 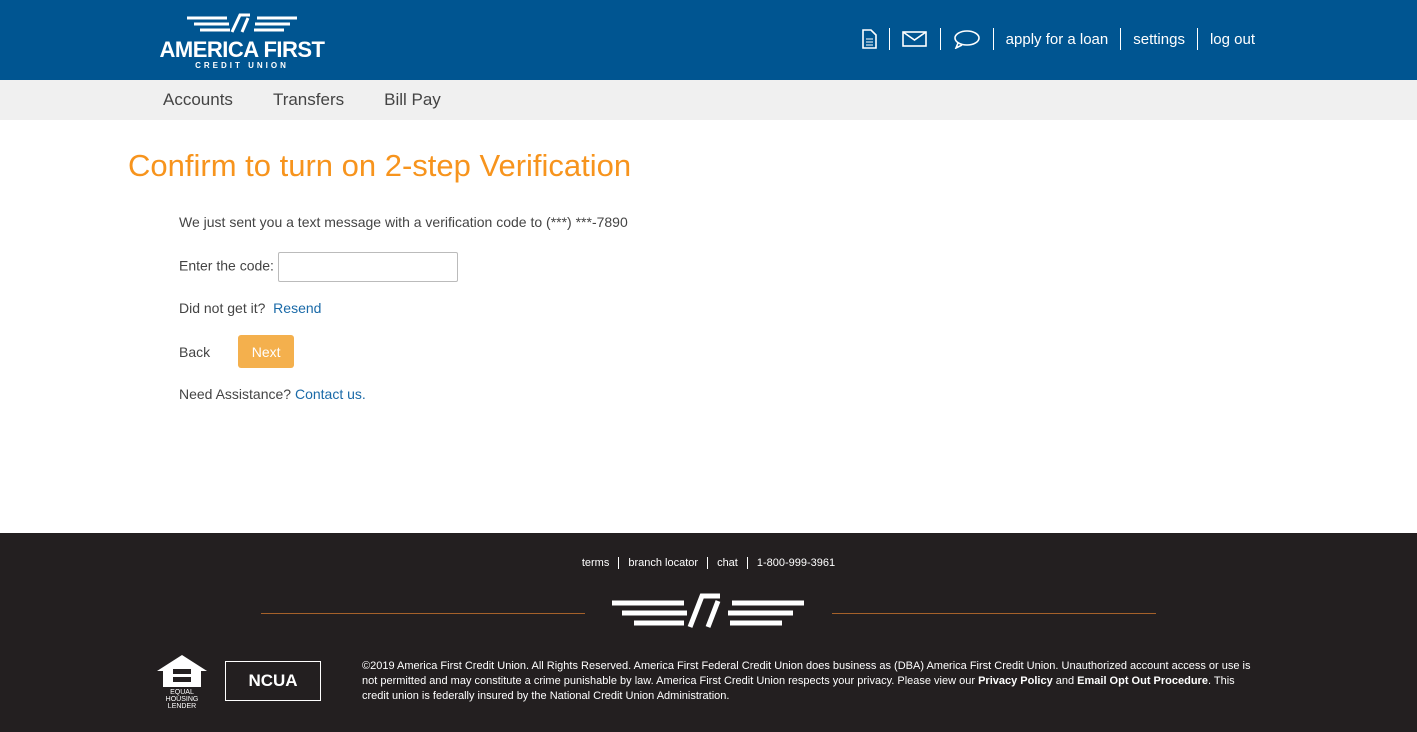 I want to click on assist-text: Need Assistance?, so click(x=235, y=394).